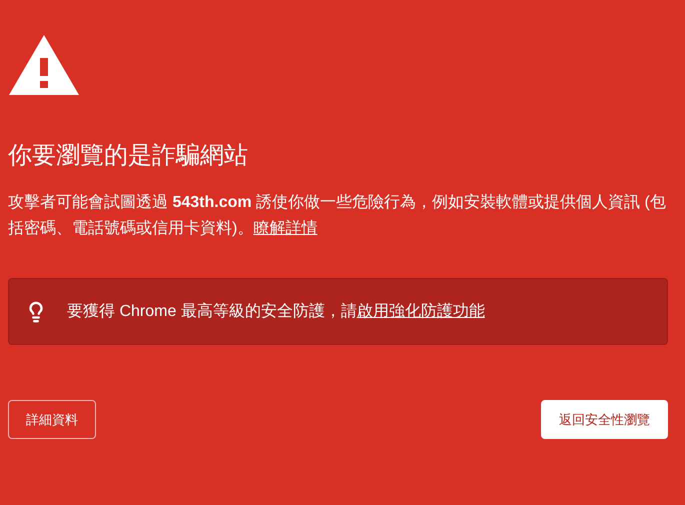  What do you see at coordinates (337, 215) in the screenshot?
I see `warning-message: 攻擊者可能會試圖透過 543th.com 誘使你做一些危險行為，例如安裝軟體或提供個人資訊 (包括密碼、電話號碼或信用卡資料)。瞭解詳情` at bounding box center [337, 215].